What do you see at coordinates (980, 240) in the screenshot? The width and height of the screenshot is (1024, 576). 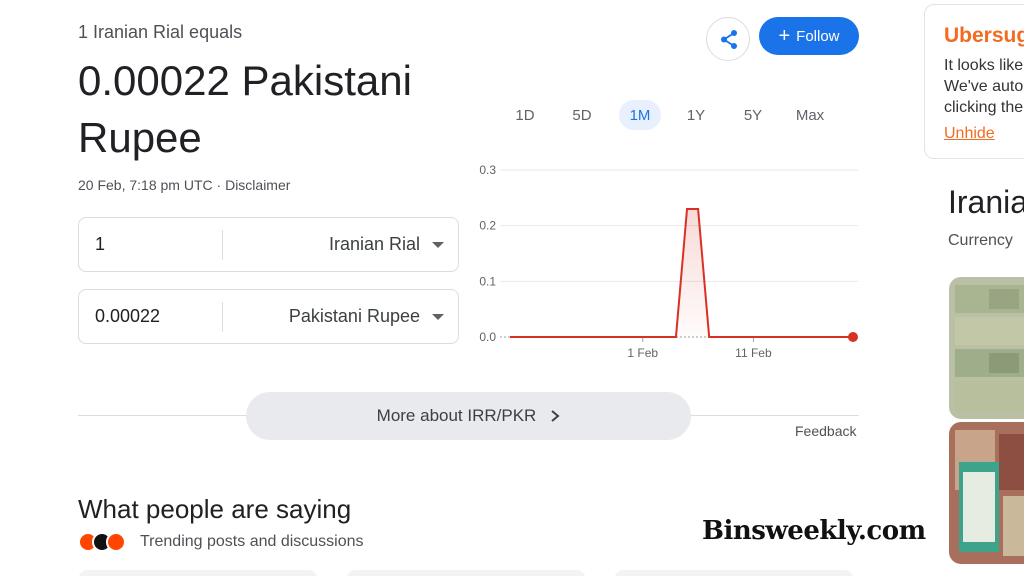 I see `knowledge-panel-subtitle: Currency` at bounding box center [980, 240].